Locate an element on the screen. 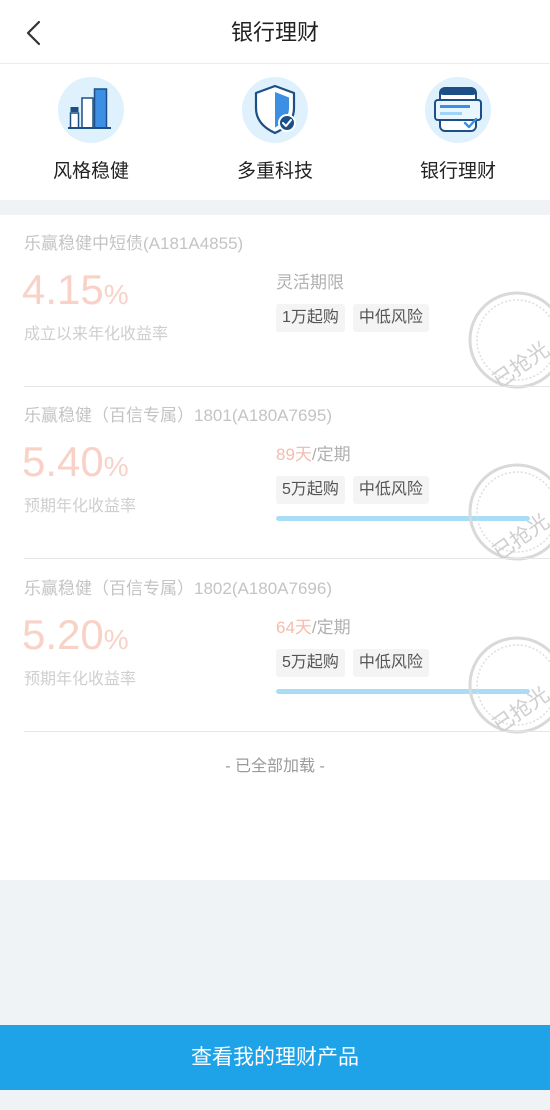  feature-item-bank-finance: 银行理财 is located at coordinates (458, 132).